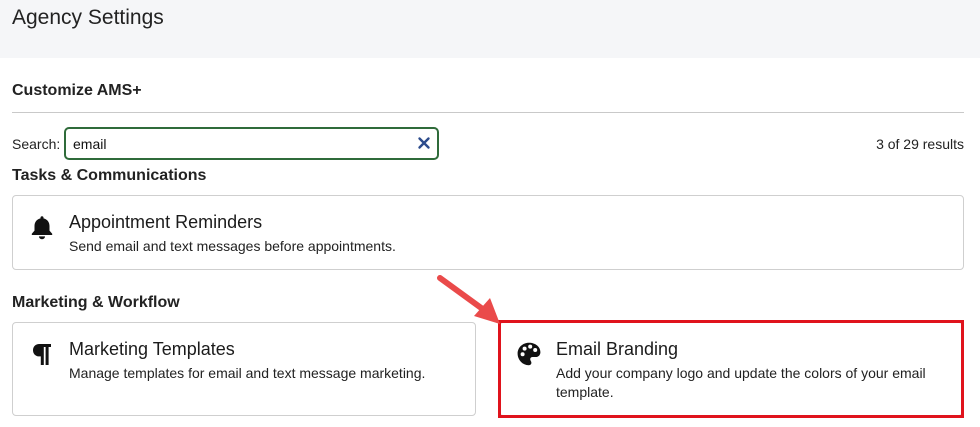 Image resolution: width=980 pixels, height=427 pixels. I want to click on search-label: Search:, so click(36, 144).